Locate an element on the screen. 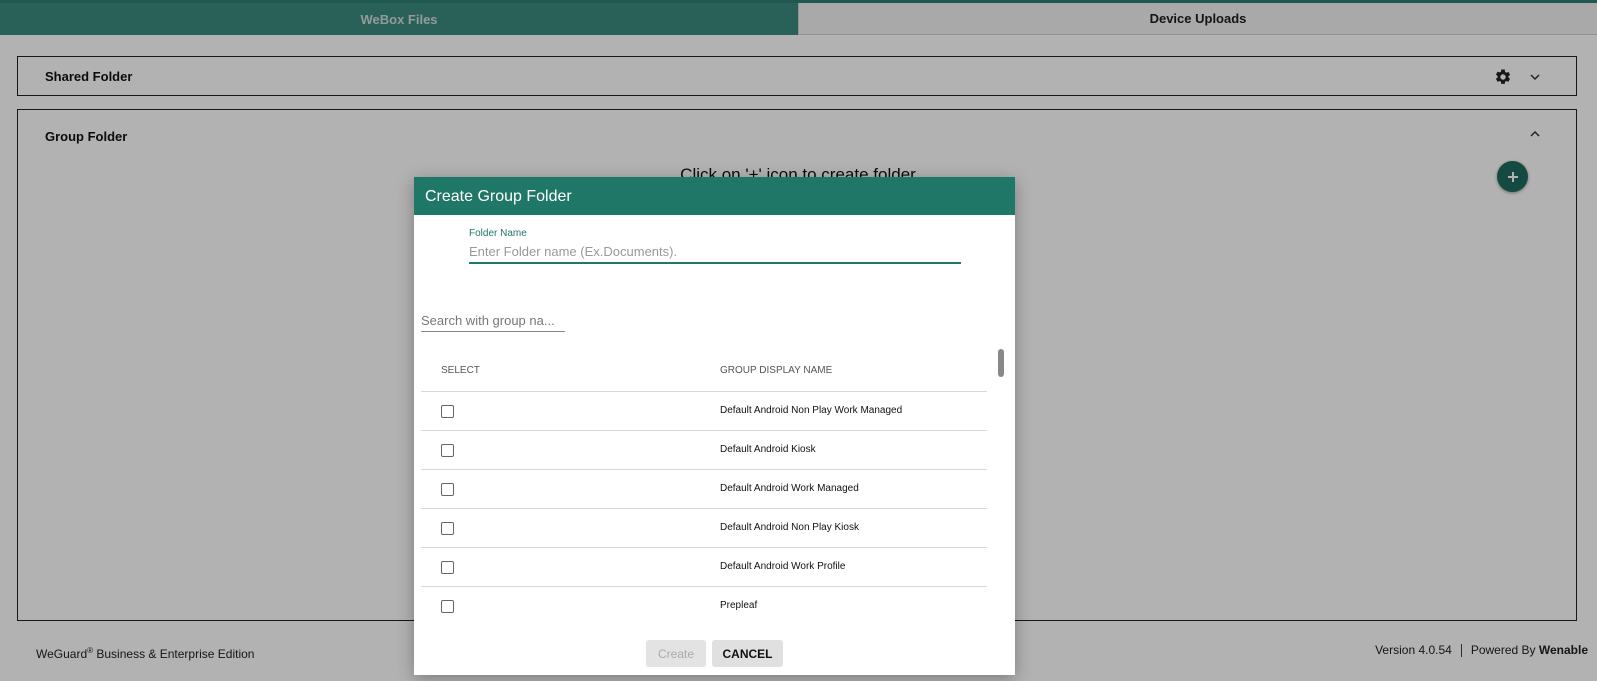 Image resolution: width=1597 pixels, height=681 pixels. folder-name-label: Folder Name is located at coordinates (498, 233).